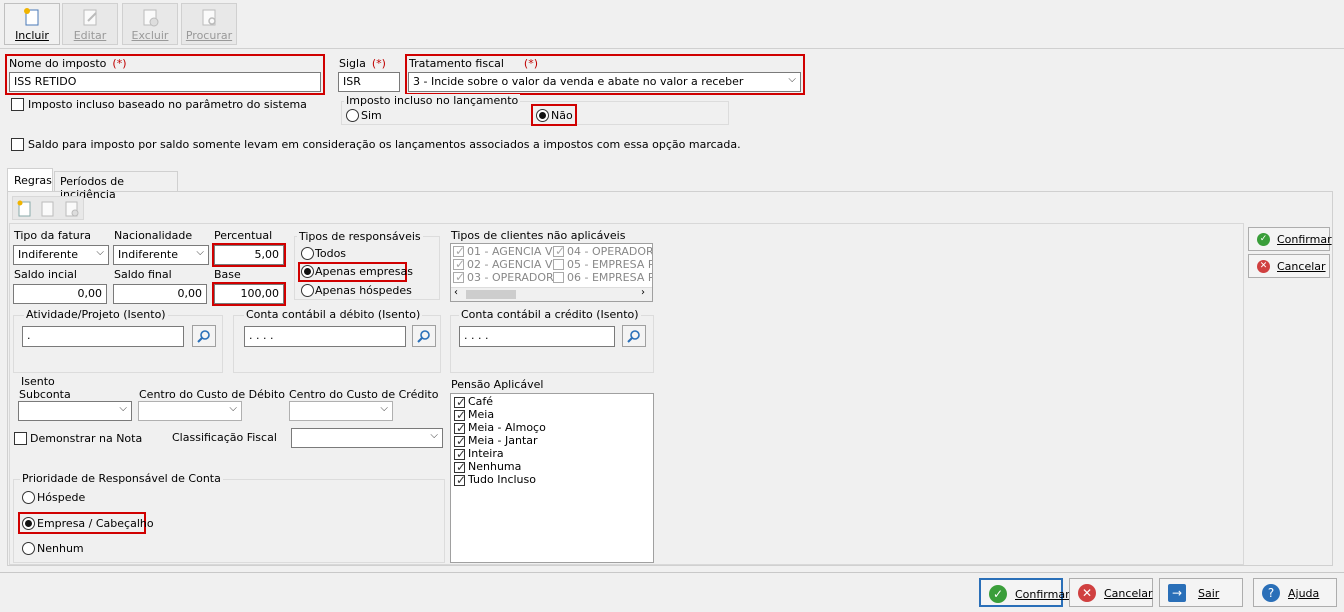  I want to click on conta-debito-search-button, so click(424, 336).